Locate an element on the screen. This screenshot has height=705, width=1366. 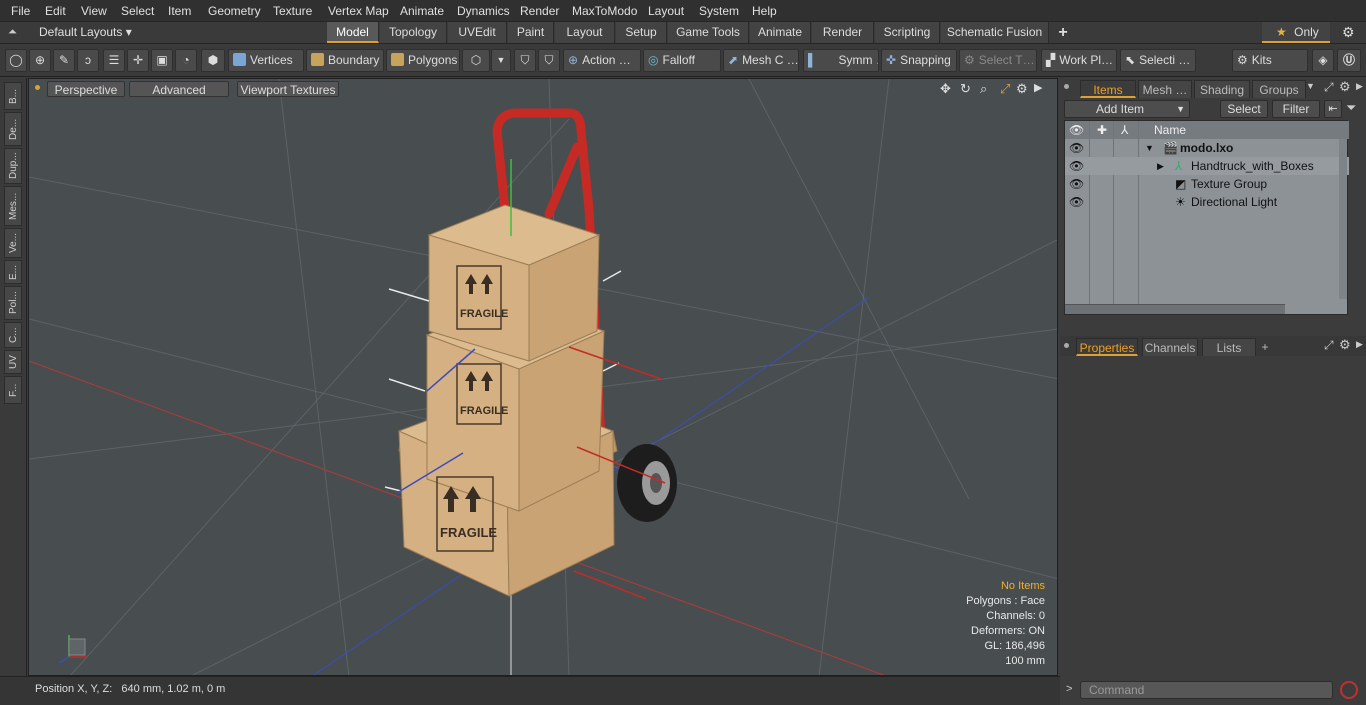
maximize-icon: ⤢ is located at coordinates (1005, 89).